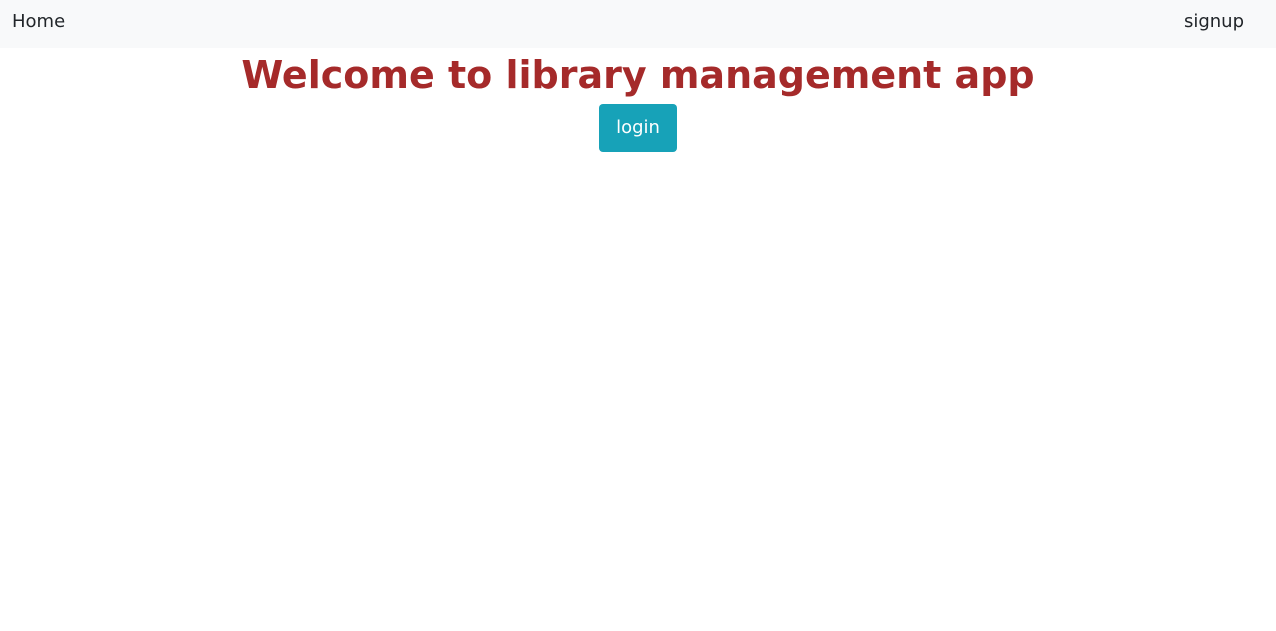 This screenshot has height=631, width=1276. I want to click on nav-home-link: Home, so click(38, 22).